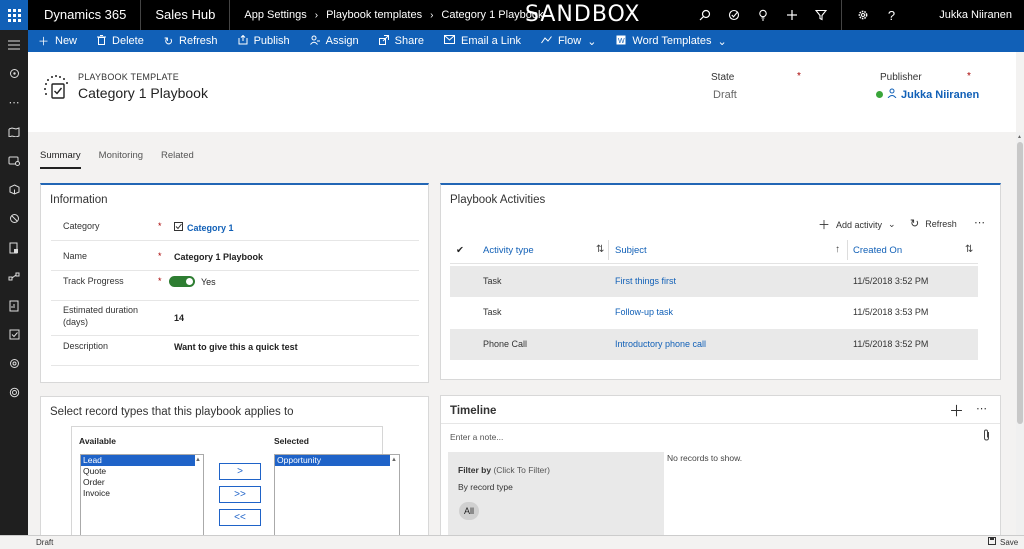 This screenshot has height=549, width=1024. I want to click on add-activity-button: ＋ Add activity ⌄, so click(857, 224).